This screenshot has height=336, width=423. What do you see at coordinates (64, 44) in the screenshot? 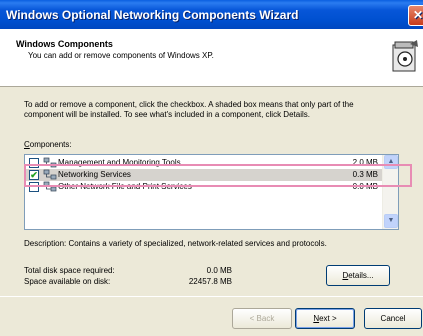
I see `header-title: Windows Components` at bounding box center [64, 44].